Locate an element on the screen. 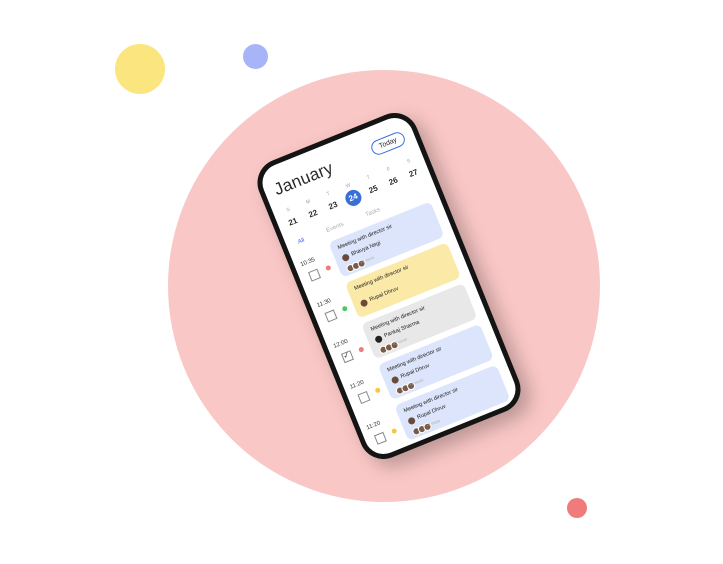 The height and width of the screenshot is (564, 723). today-button: Today is located at coordinates (388, 143).